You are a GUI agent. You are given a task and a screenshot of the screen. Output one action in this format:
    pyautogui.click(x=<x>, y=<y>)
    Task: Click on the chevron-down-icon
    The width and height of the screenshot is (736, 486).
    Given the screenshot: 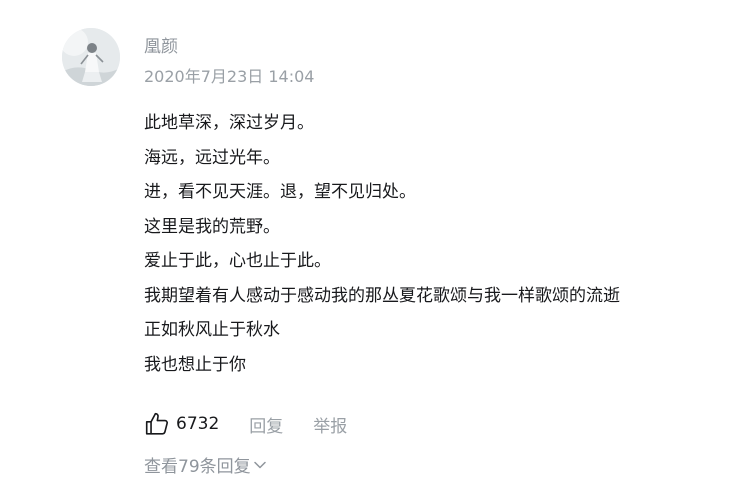 What is the action you would take?
    pyautogui.click(x=259, y=464)
    